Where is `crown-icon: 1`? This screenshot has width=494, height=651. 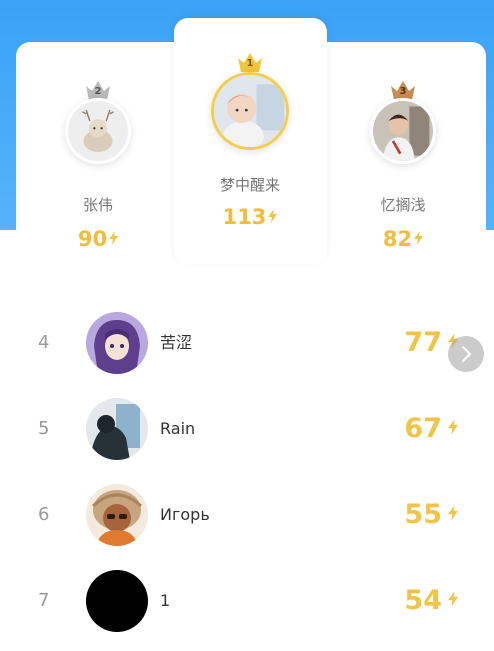
crown-icon: 1 is located at coordinates (250, 62).